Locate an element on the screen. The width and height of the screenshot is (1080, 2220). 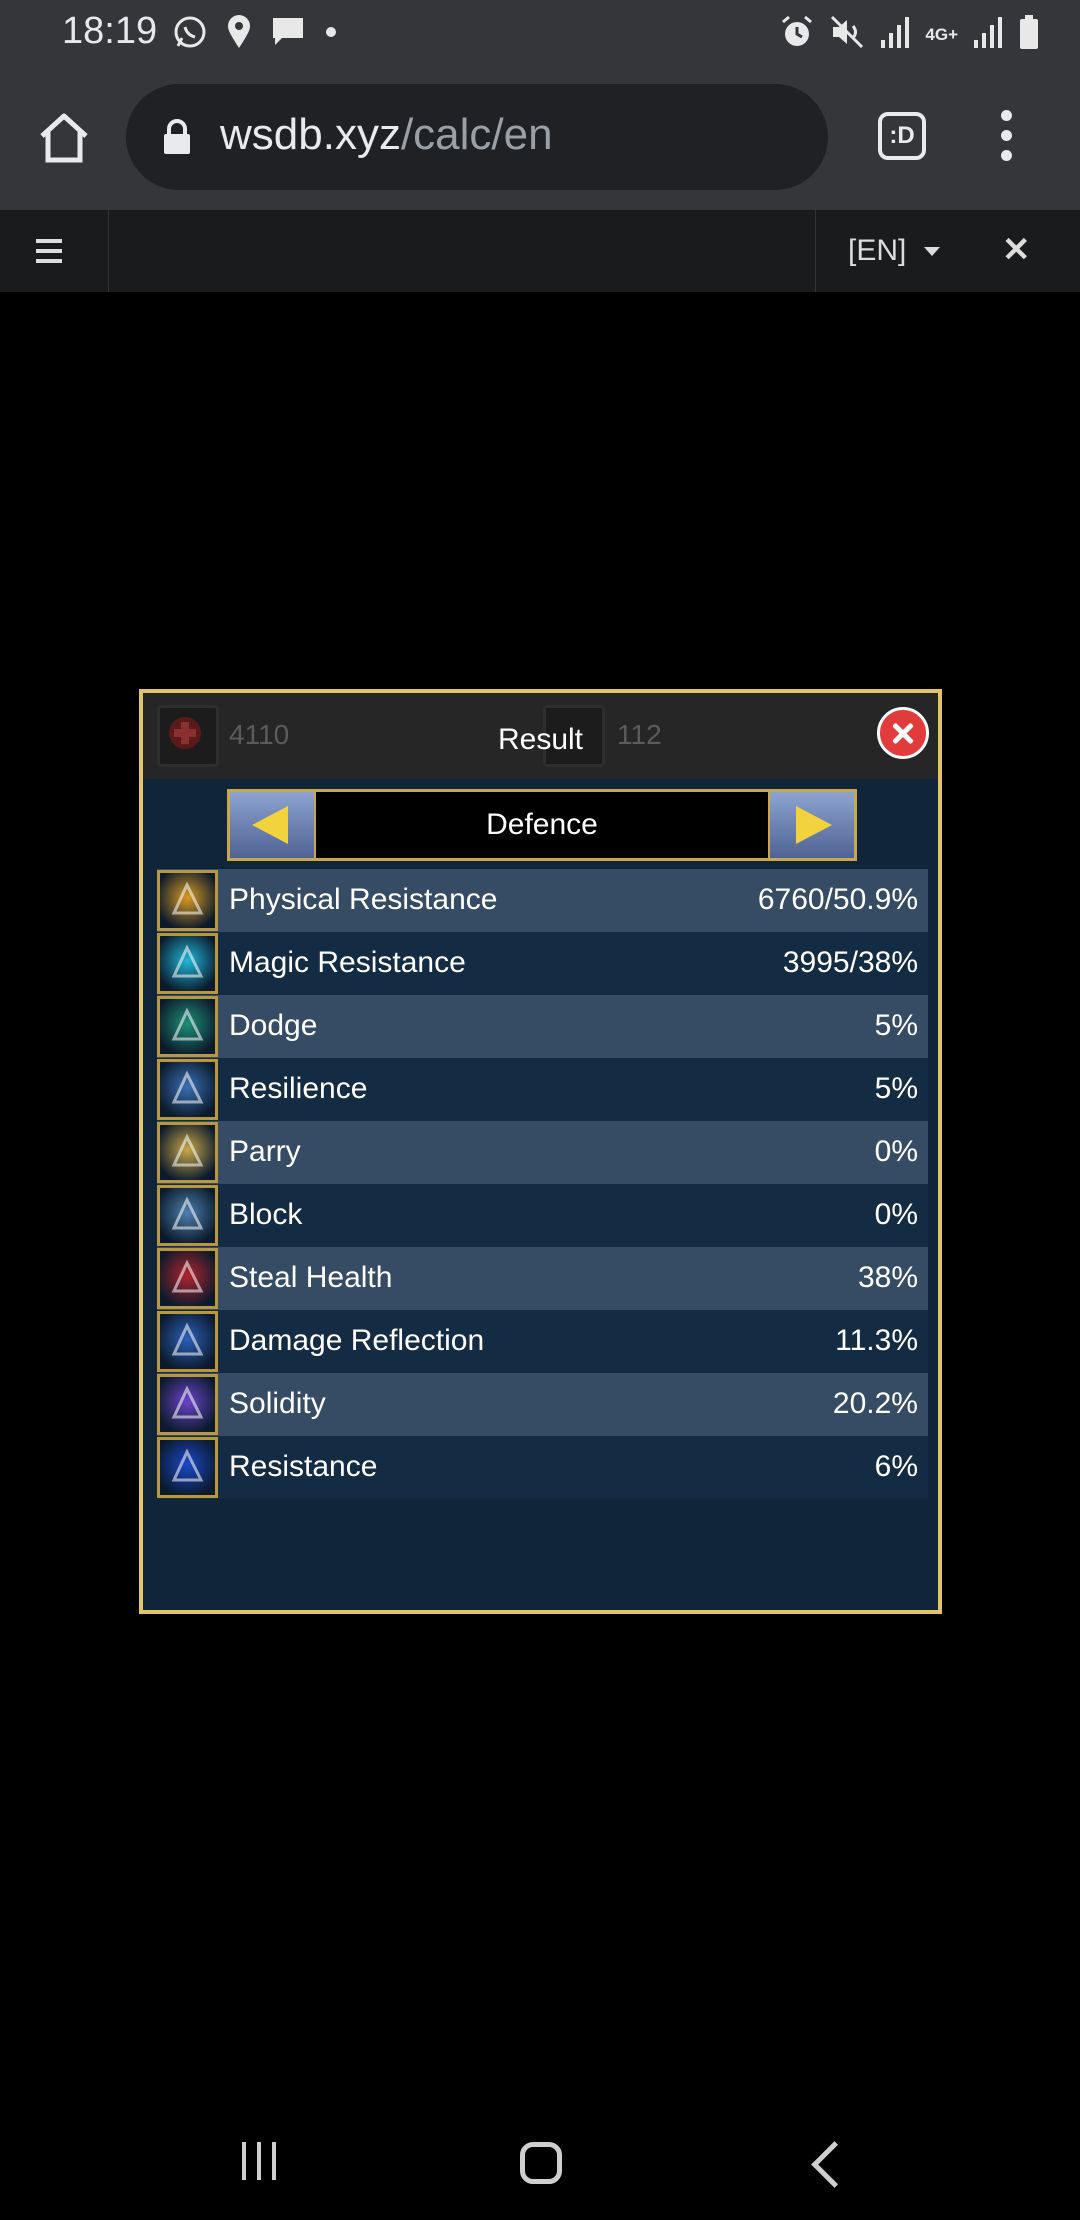
magic-resistance-icon is located at coordinates (187, 963).